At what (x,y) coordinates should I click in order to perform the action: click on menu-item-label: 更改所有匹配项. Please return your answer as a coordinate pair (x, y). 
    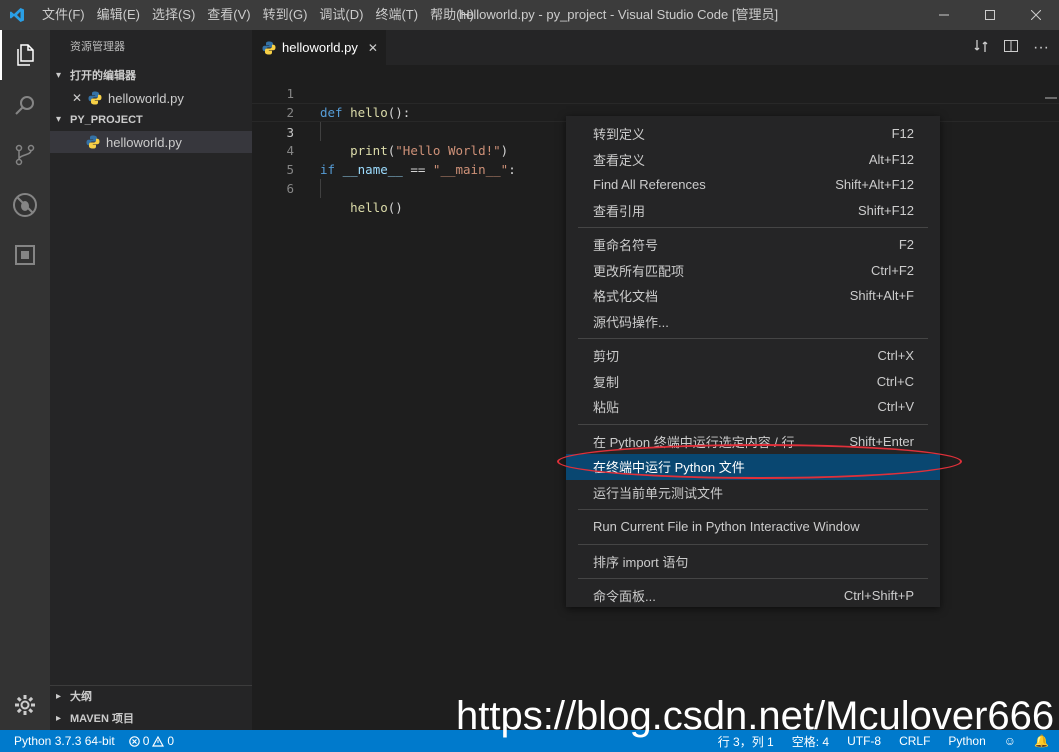
    Looking at the image, I should click on (639, 271).